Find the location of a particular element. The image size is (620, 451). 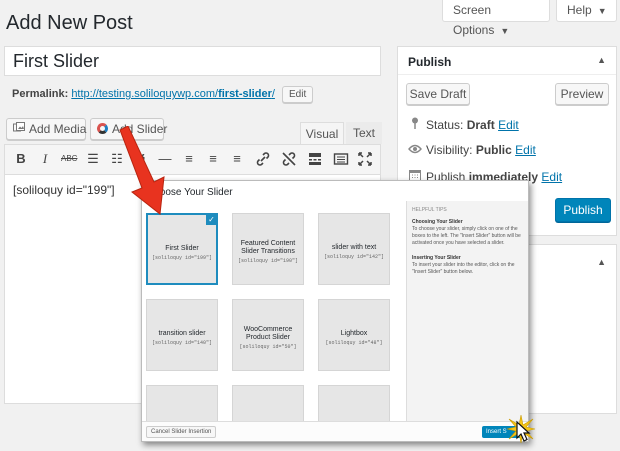

slider-tile-name: First Slider [soliloquy id="199"] is located at coordinates (181, 253).